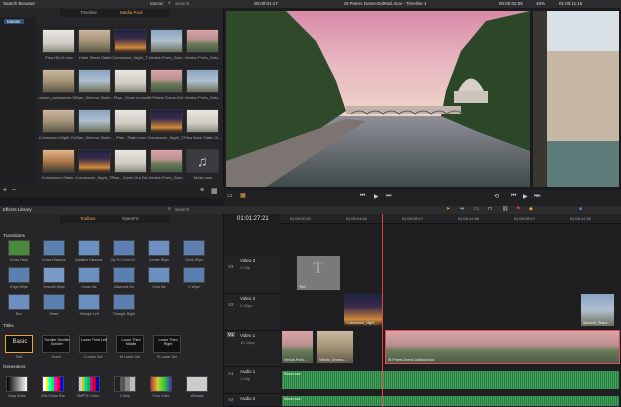  I want to click on pointer-tool-icon: ➤, so click(448, 209).